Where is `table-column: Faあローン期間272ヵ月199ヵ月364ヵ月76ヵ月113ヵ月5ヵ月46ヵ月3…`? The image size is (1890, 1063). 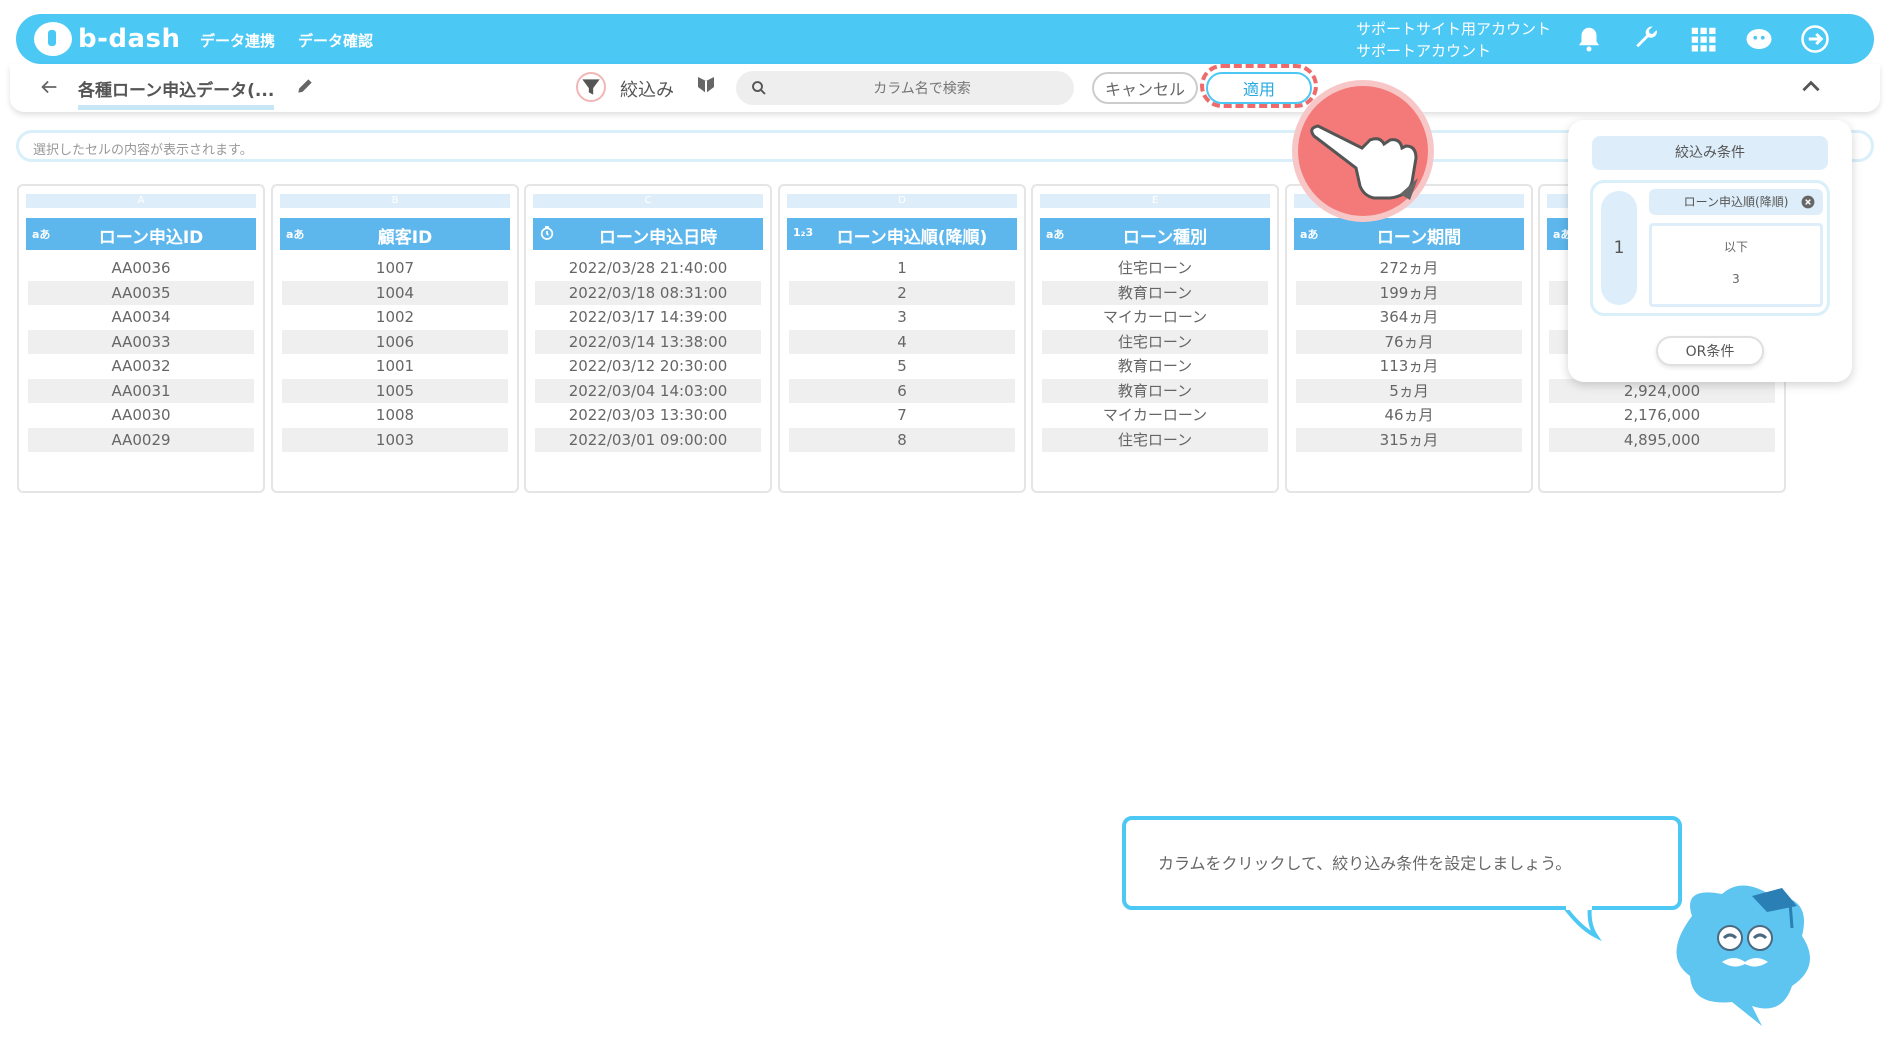 table-column: Faあローン期間272ヵ月199ヵ月364ヵ月76ヵ月113ヵ月5ヵ月46ヵ月3… is located at coordinates (1409, 338).